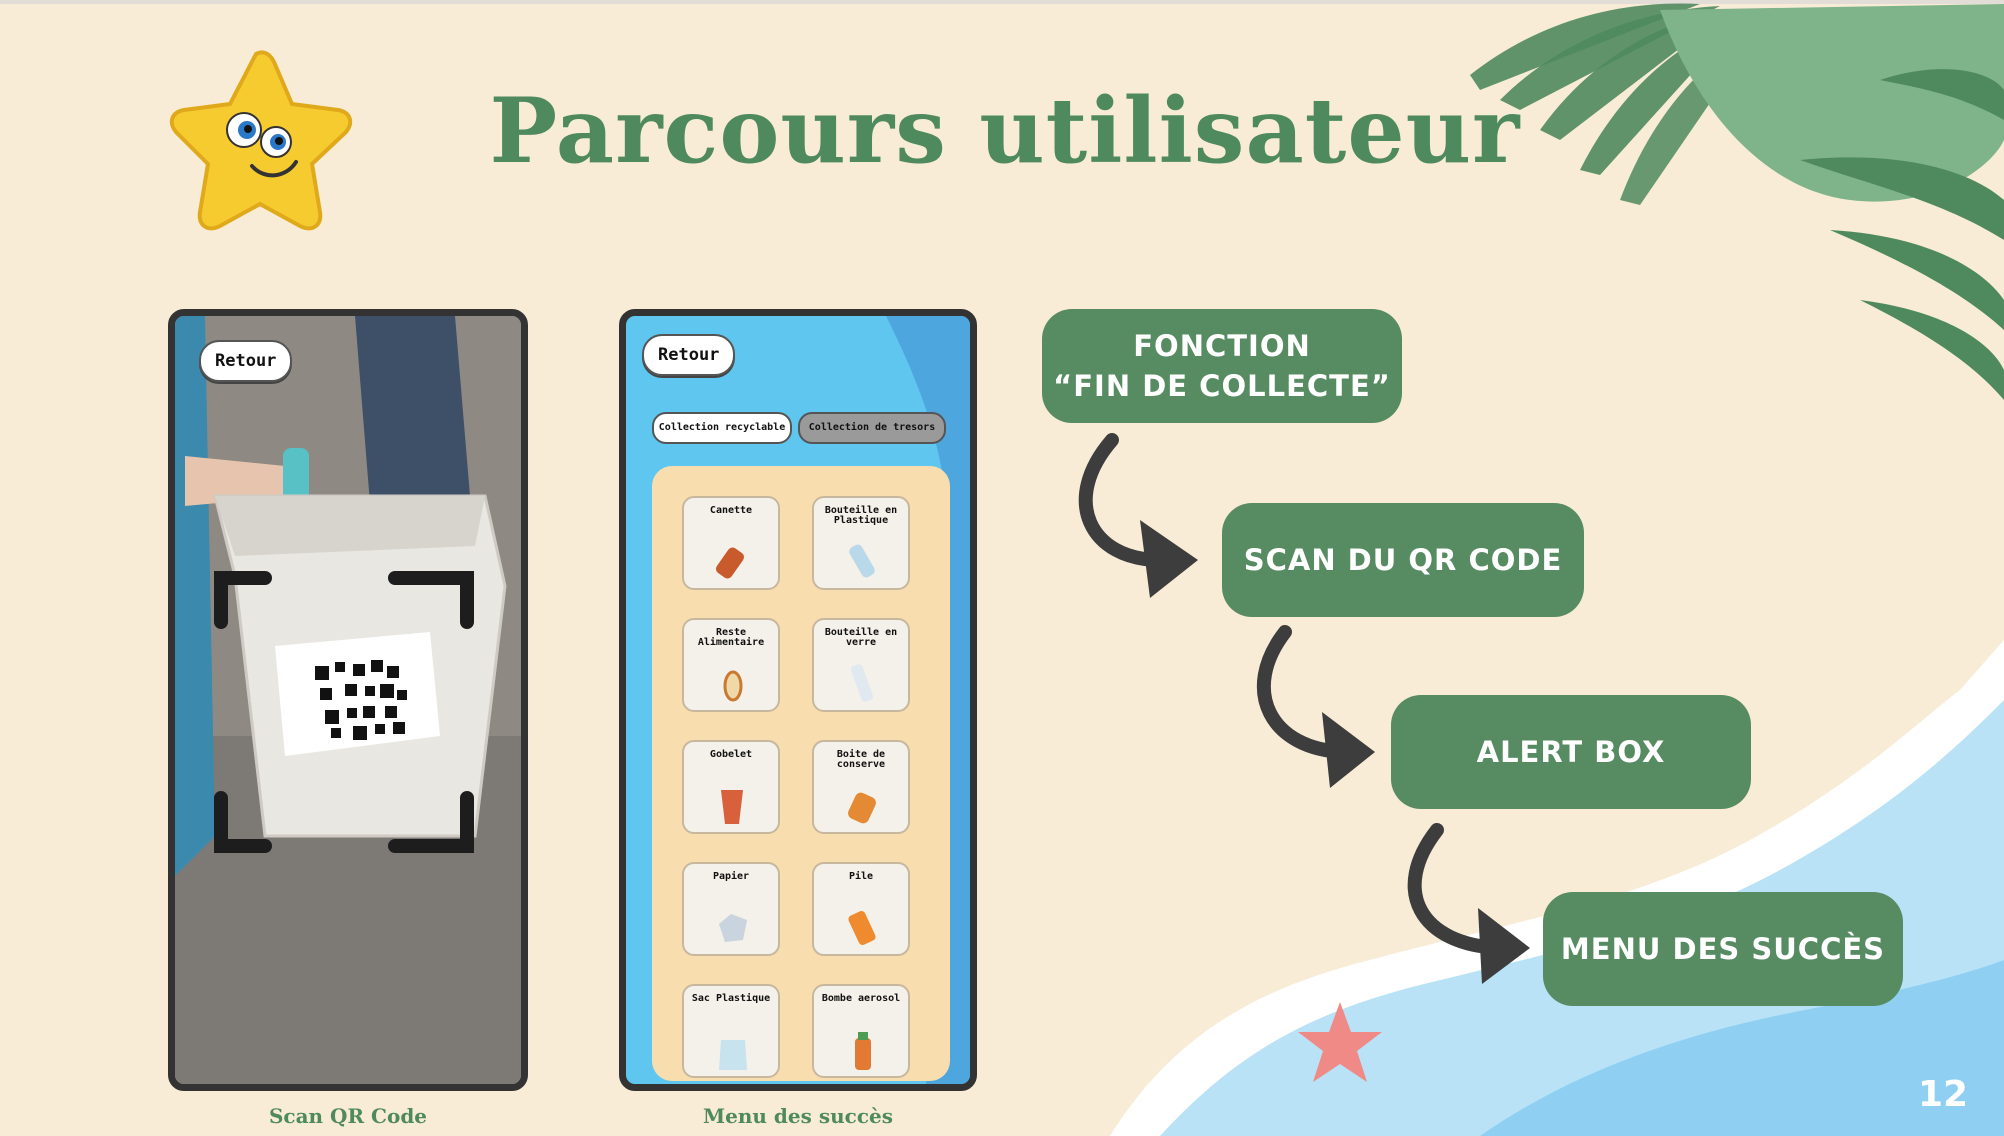 This screenshot has height=1136, width=2004. Describe the element at coordinates (1943, 1094) in the screenshot. I see `page-number: 12` at that location.